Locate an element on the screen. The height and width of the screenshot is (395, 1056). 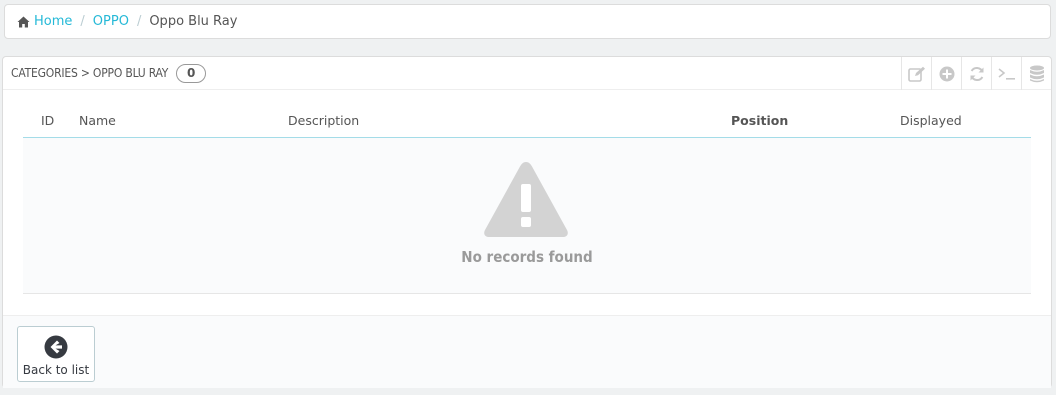
add-button is located at coordinates (946, 73).